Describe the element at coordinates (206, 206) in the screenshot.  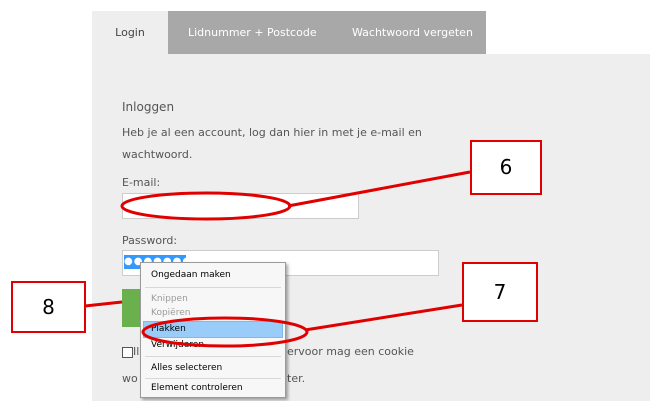
I see `annotation-ellipse-email` at that location.